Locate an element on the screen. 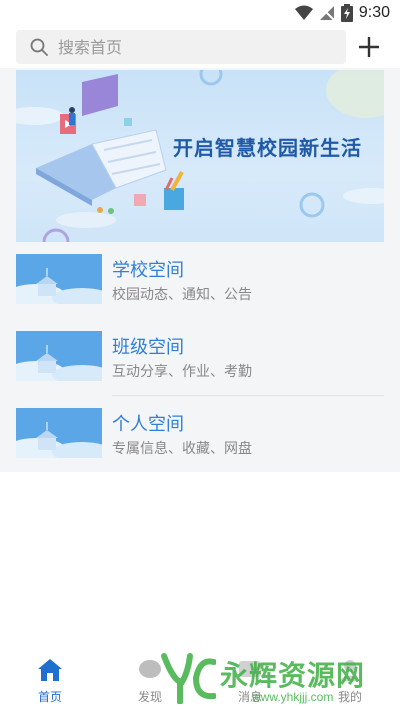 This screenshot has height=711, width=400. status-bar: 9:30 is located at coordinates (200, 14).